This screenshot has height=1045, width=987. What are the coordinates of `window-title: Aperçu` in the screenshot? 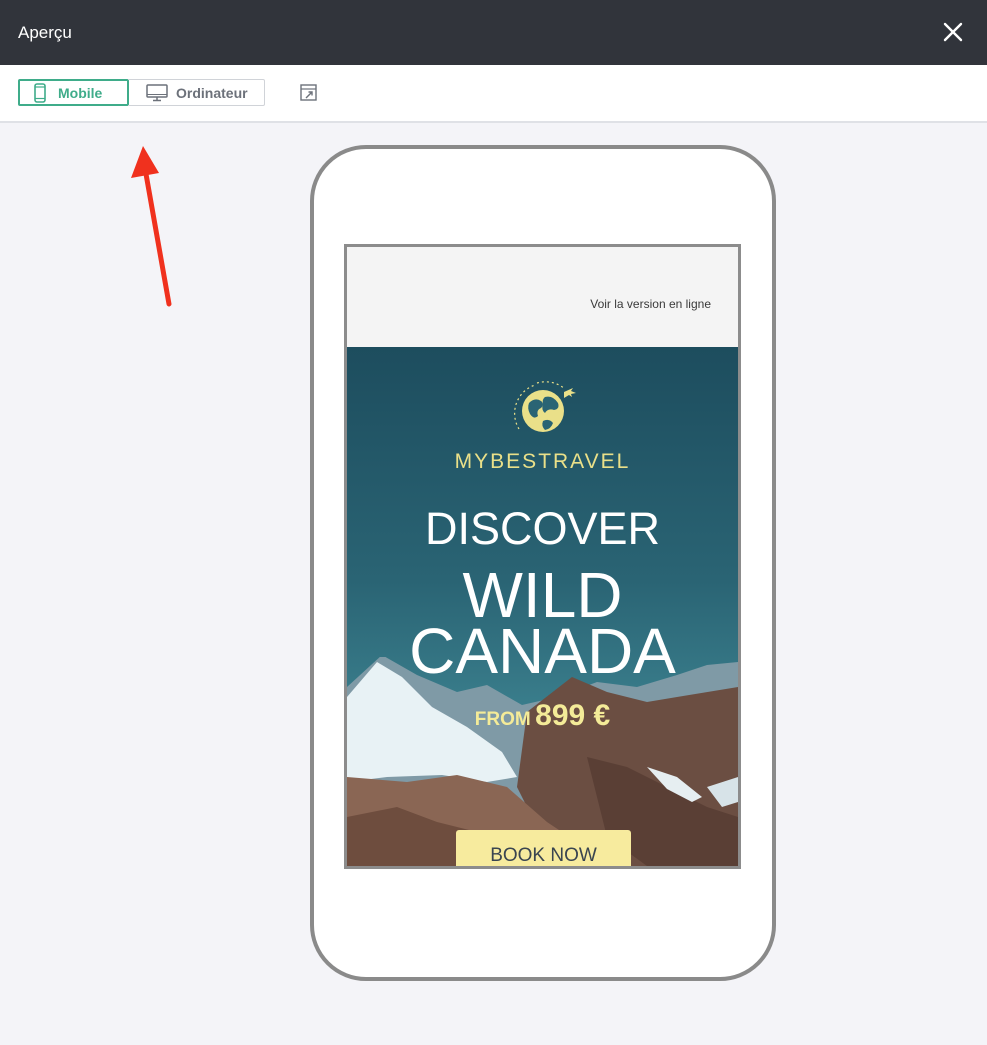 It's located at (45, 32).